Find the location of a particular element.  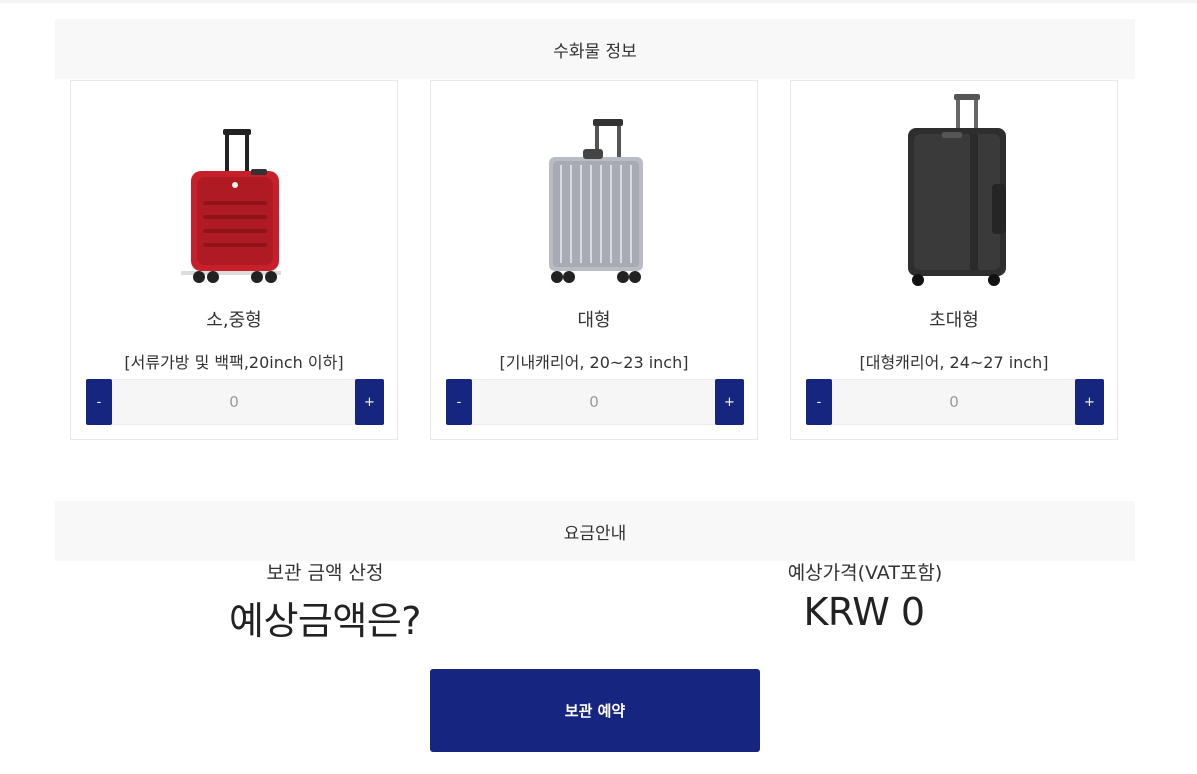

large-suitcase-image is located at coordinates (594, 189).